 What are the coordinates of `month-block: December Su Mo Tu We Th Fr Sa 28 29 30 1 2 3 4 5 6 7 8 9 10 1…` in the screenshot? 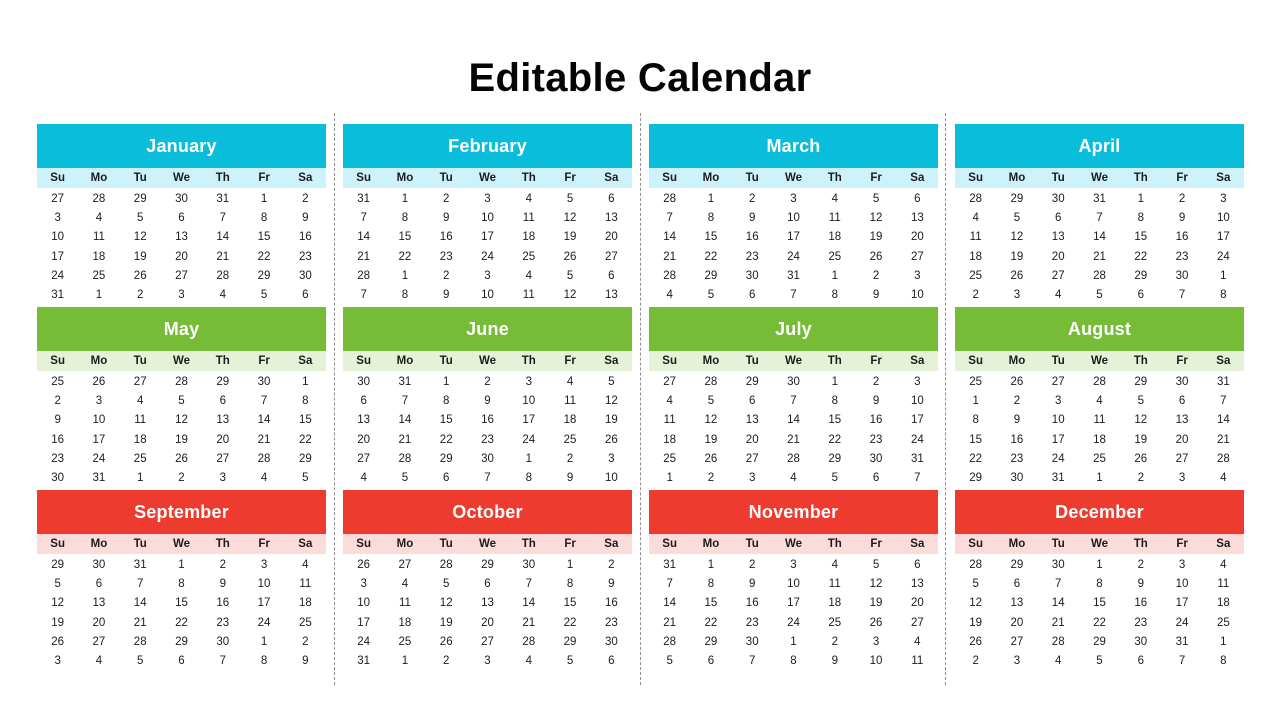 It's located at (1099, 581).